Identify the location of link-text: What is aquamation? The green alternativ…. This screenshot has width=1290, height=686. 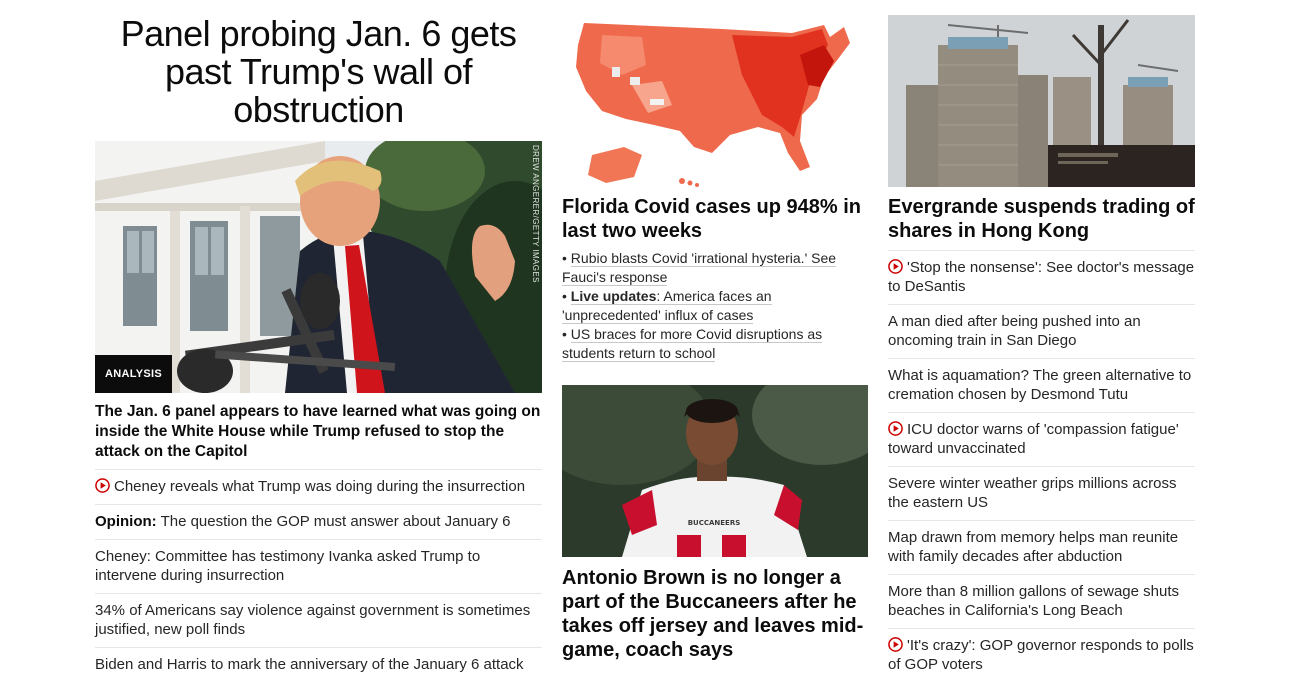
(1040, 385).